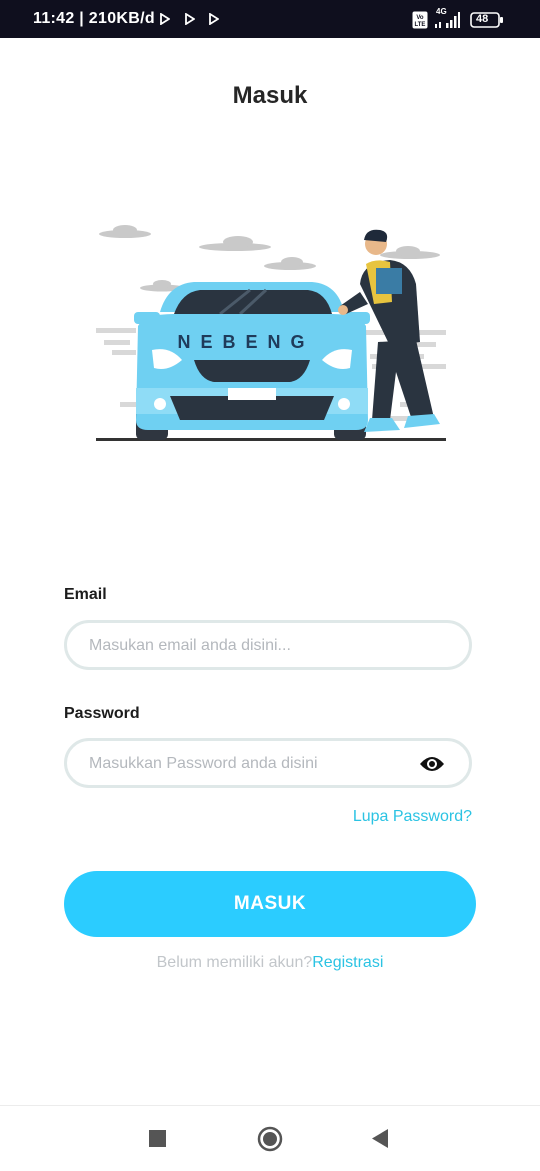 The image size is (540, 1171). What do you see at coordinates (102, 713) in the screenshot?
I see `password-label: Password` at bounding box center [102, 713].